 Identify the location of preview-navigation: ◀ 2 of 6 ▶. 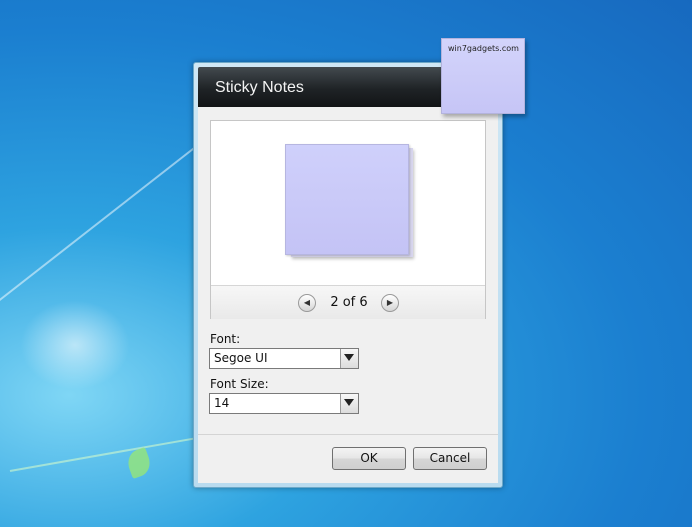
(348, 302).